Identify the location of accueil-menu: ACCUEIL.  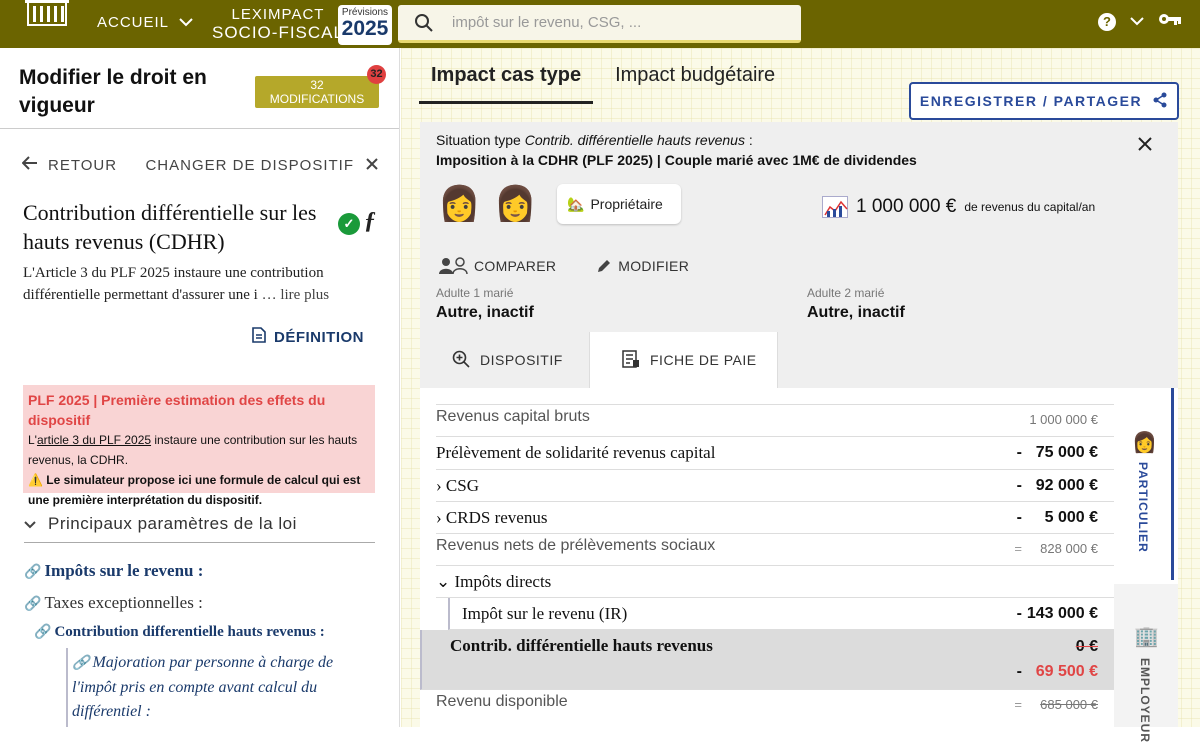
(145, 22).